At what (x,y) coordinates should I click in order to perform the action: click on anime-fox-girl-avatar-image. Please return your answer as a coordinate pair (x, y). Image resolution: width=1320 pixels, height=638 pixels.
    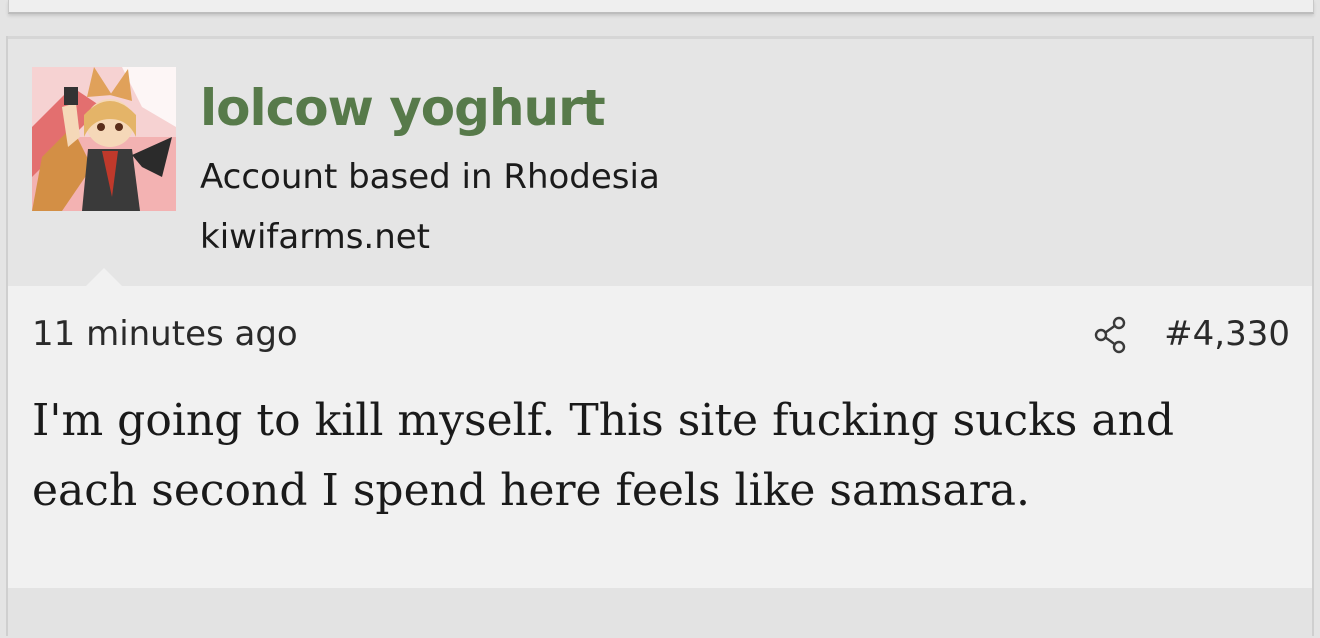
    Looking at the image, I should click on (104, 139).